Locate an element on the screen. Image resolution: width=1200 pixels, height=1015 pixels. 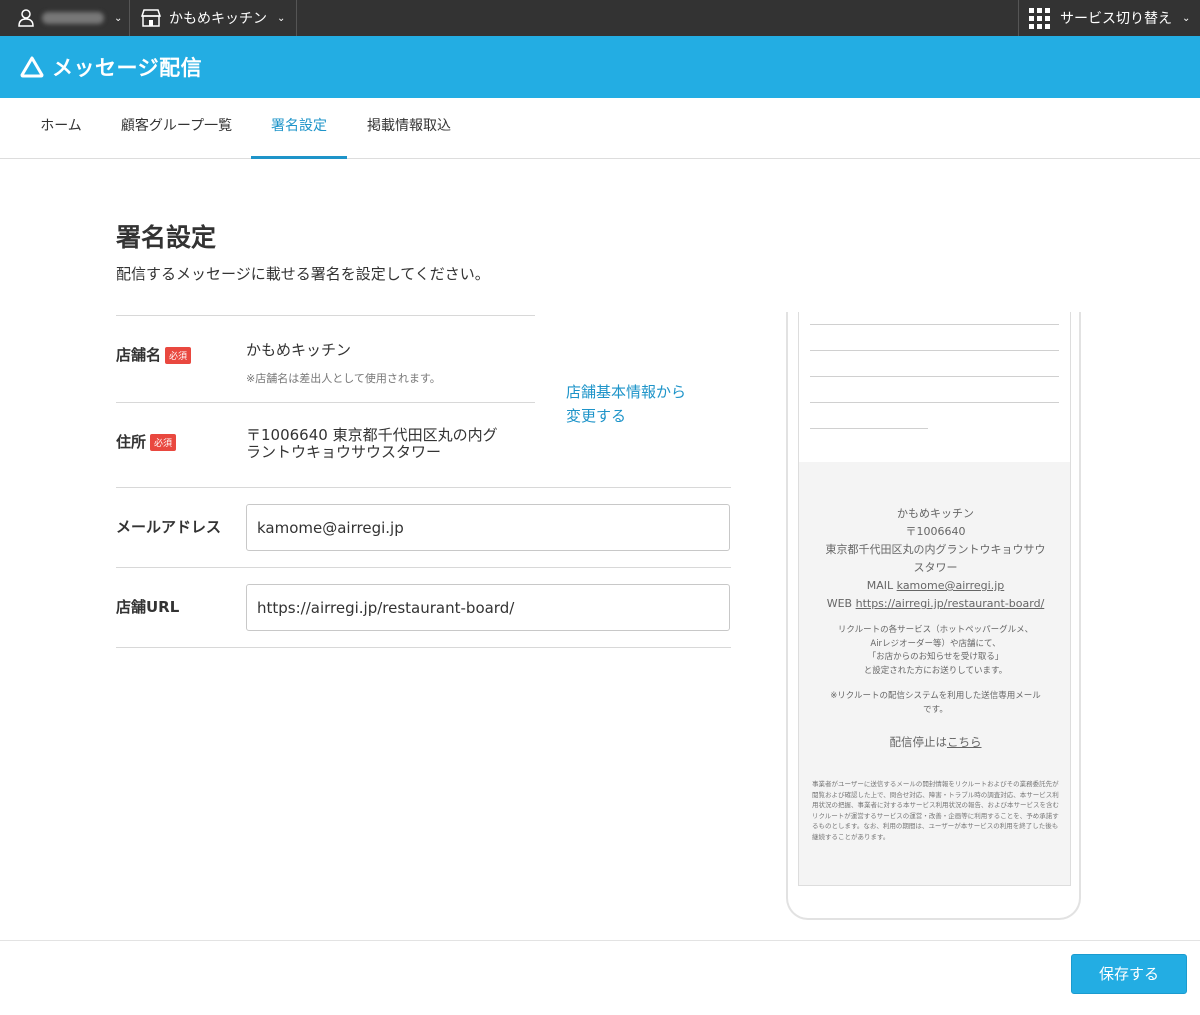
service-switcher: サービス切り替え ⌄ is located at coordinates (1109, 18).